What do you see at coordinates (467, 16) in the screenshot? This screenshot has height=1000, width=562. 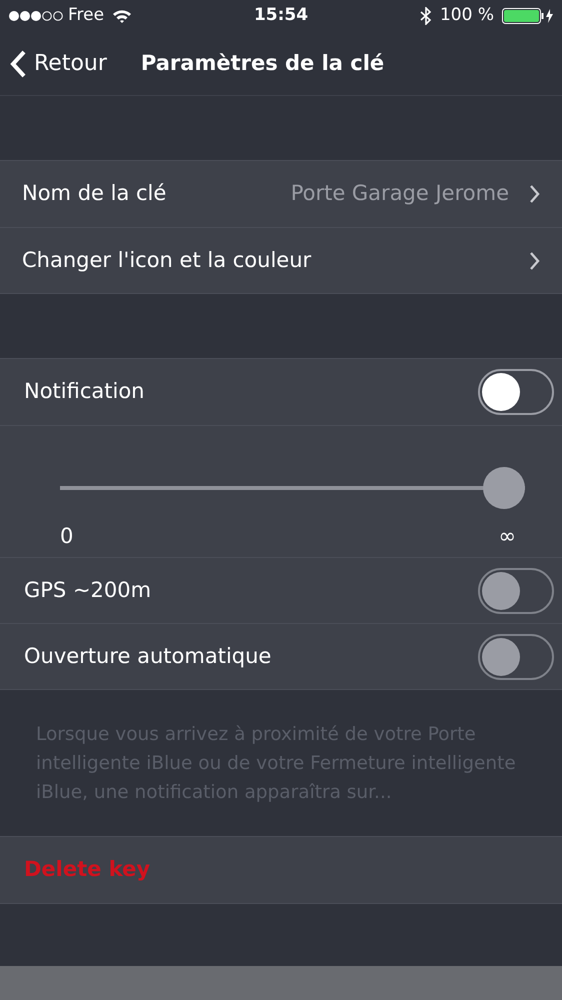 I see `battery-percent: 100 %` at bounding box center [467, 16].